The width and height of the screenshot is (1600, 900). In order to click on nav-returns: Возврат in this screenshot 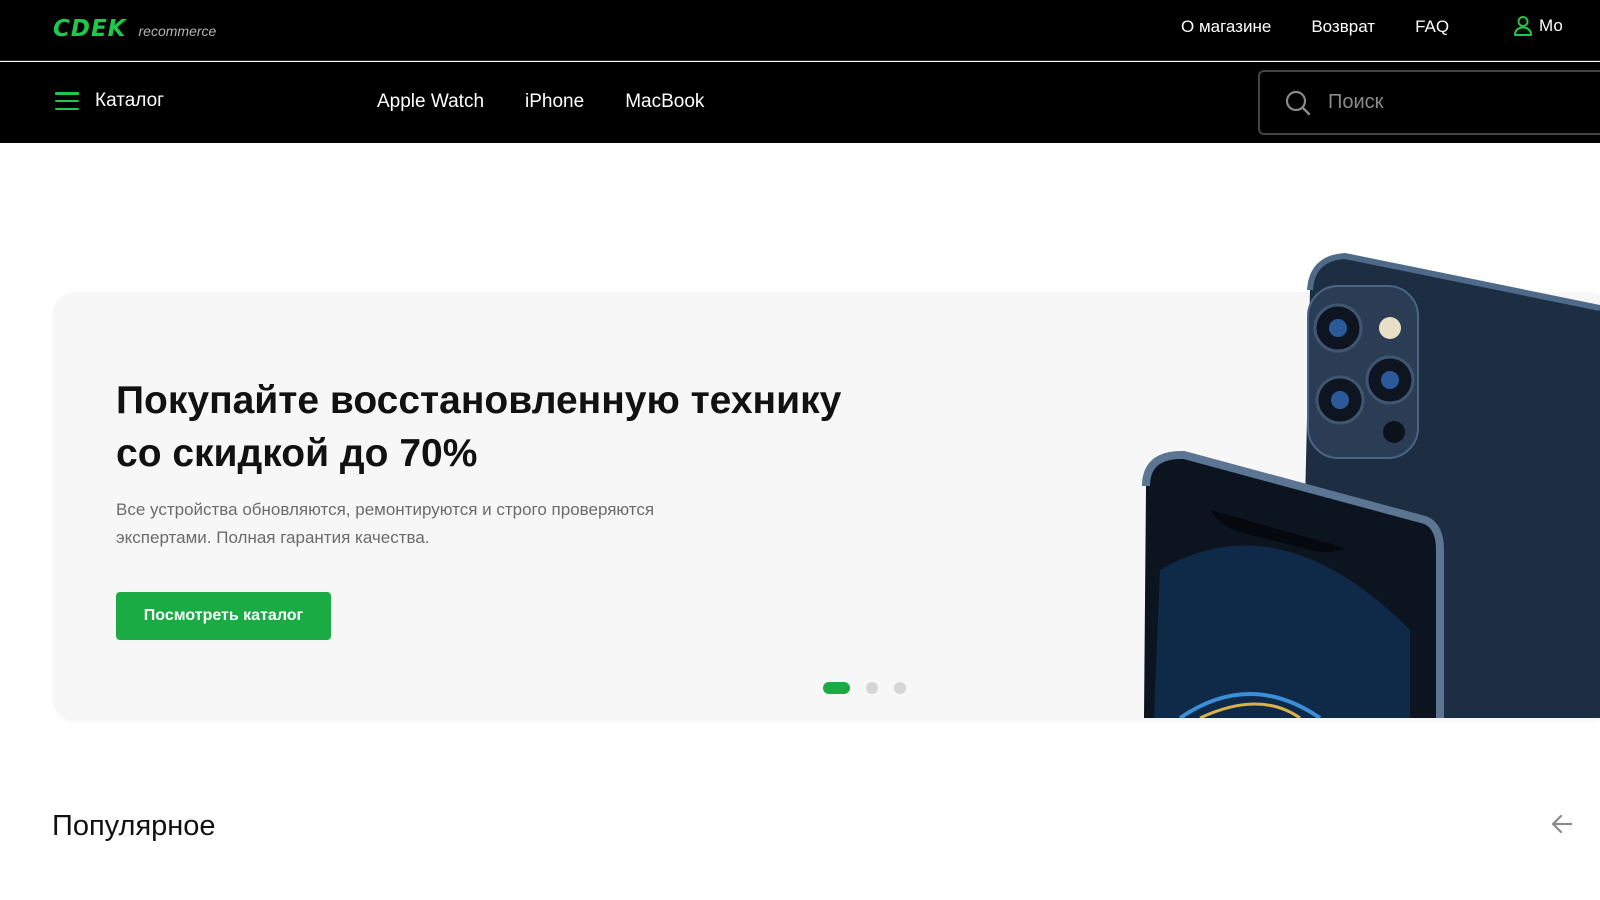, I will do `click(1343, 27)`.